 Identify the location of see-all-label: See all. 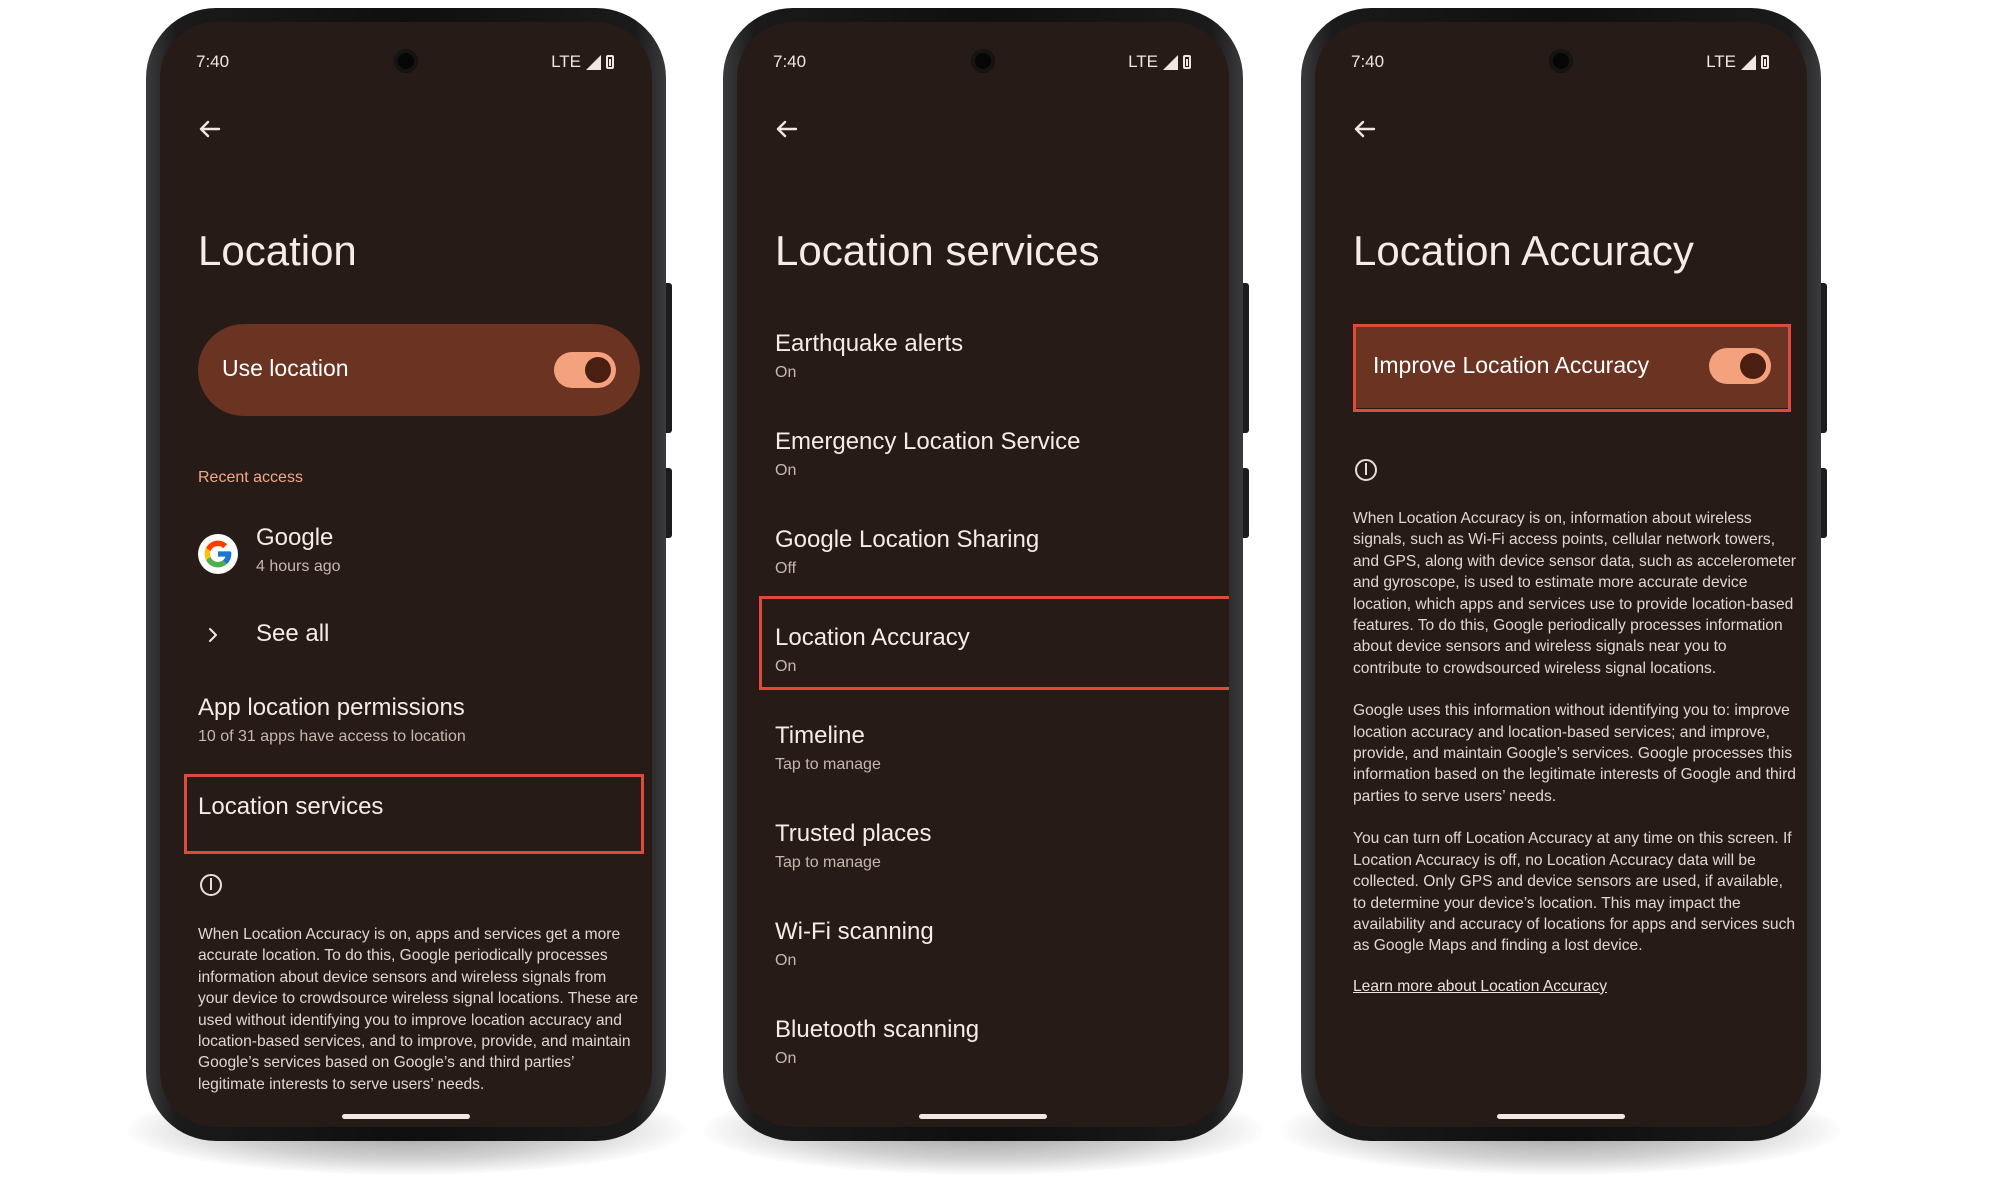
(293, 633).